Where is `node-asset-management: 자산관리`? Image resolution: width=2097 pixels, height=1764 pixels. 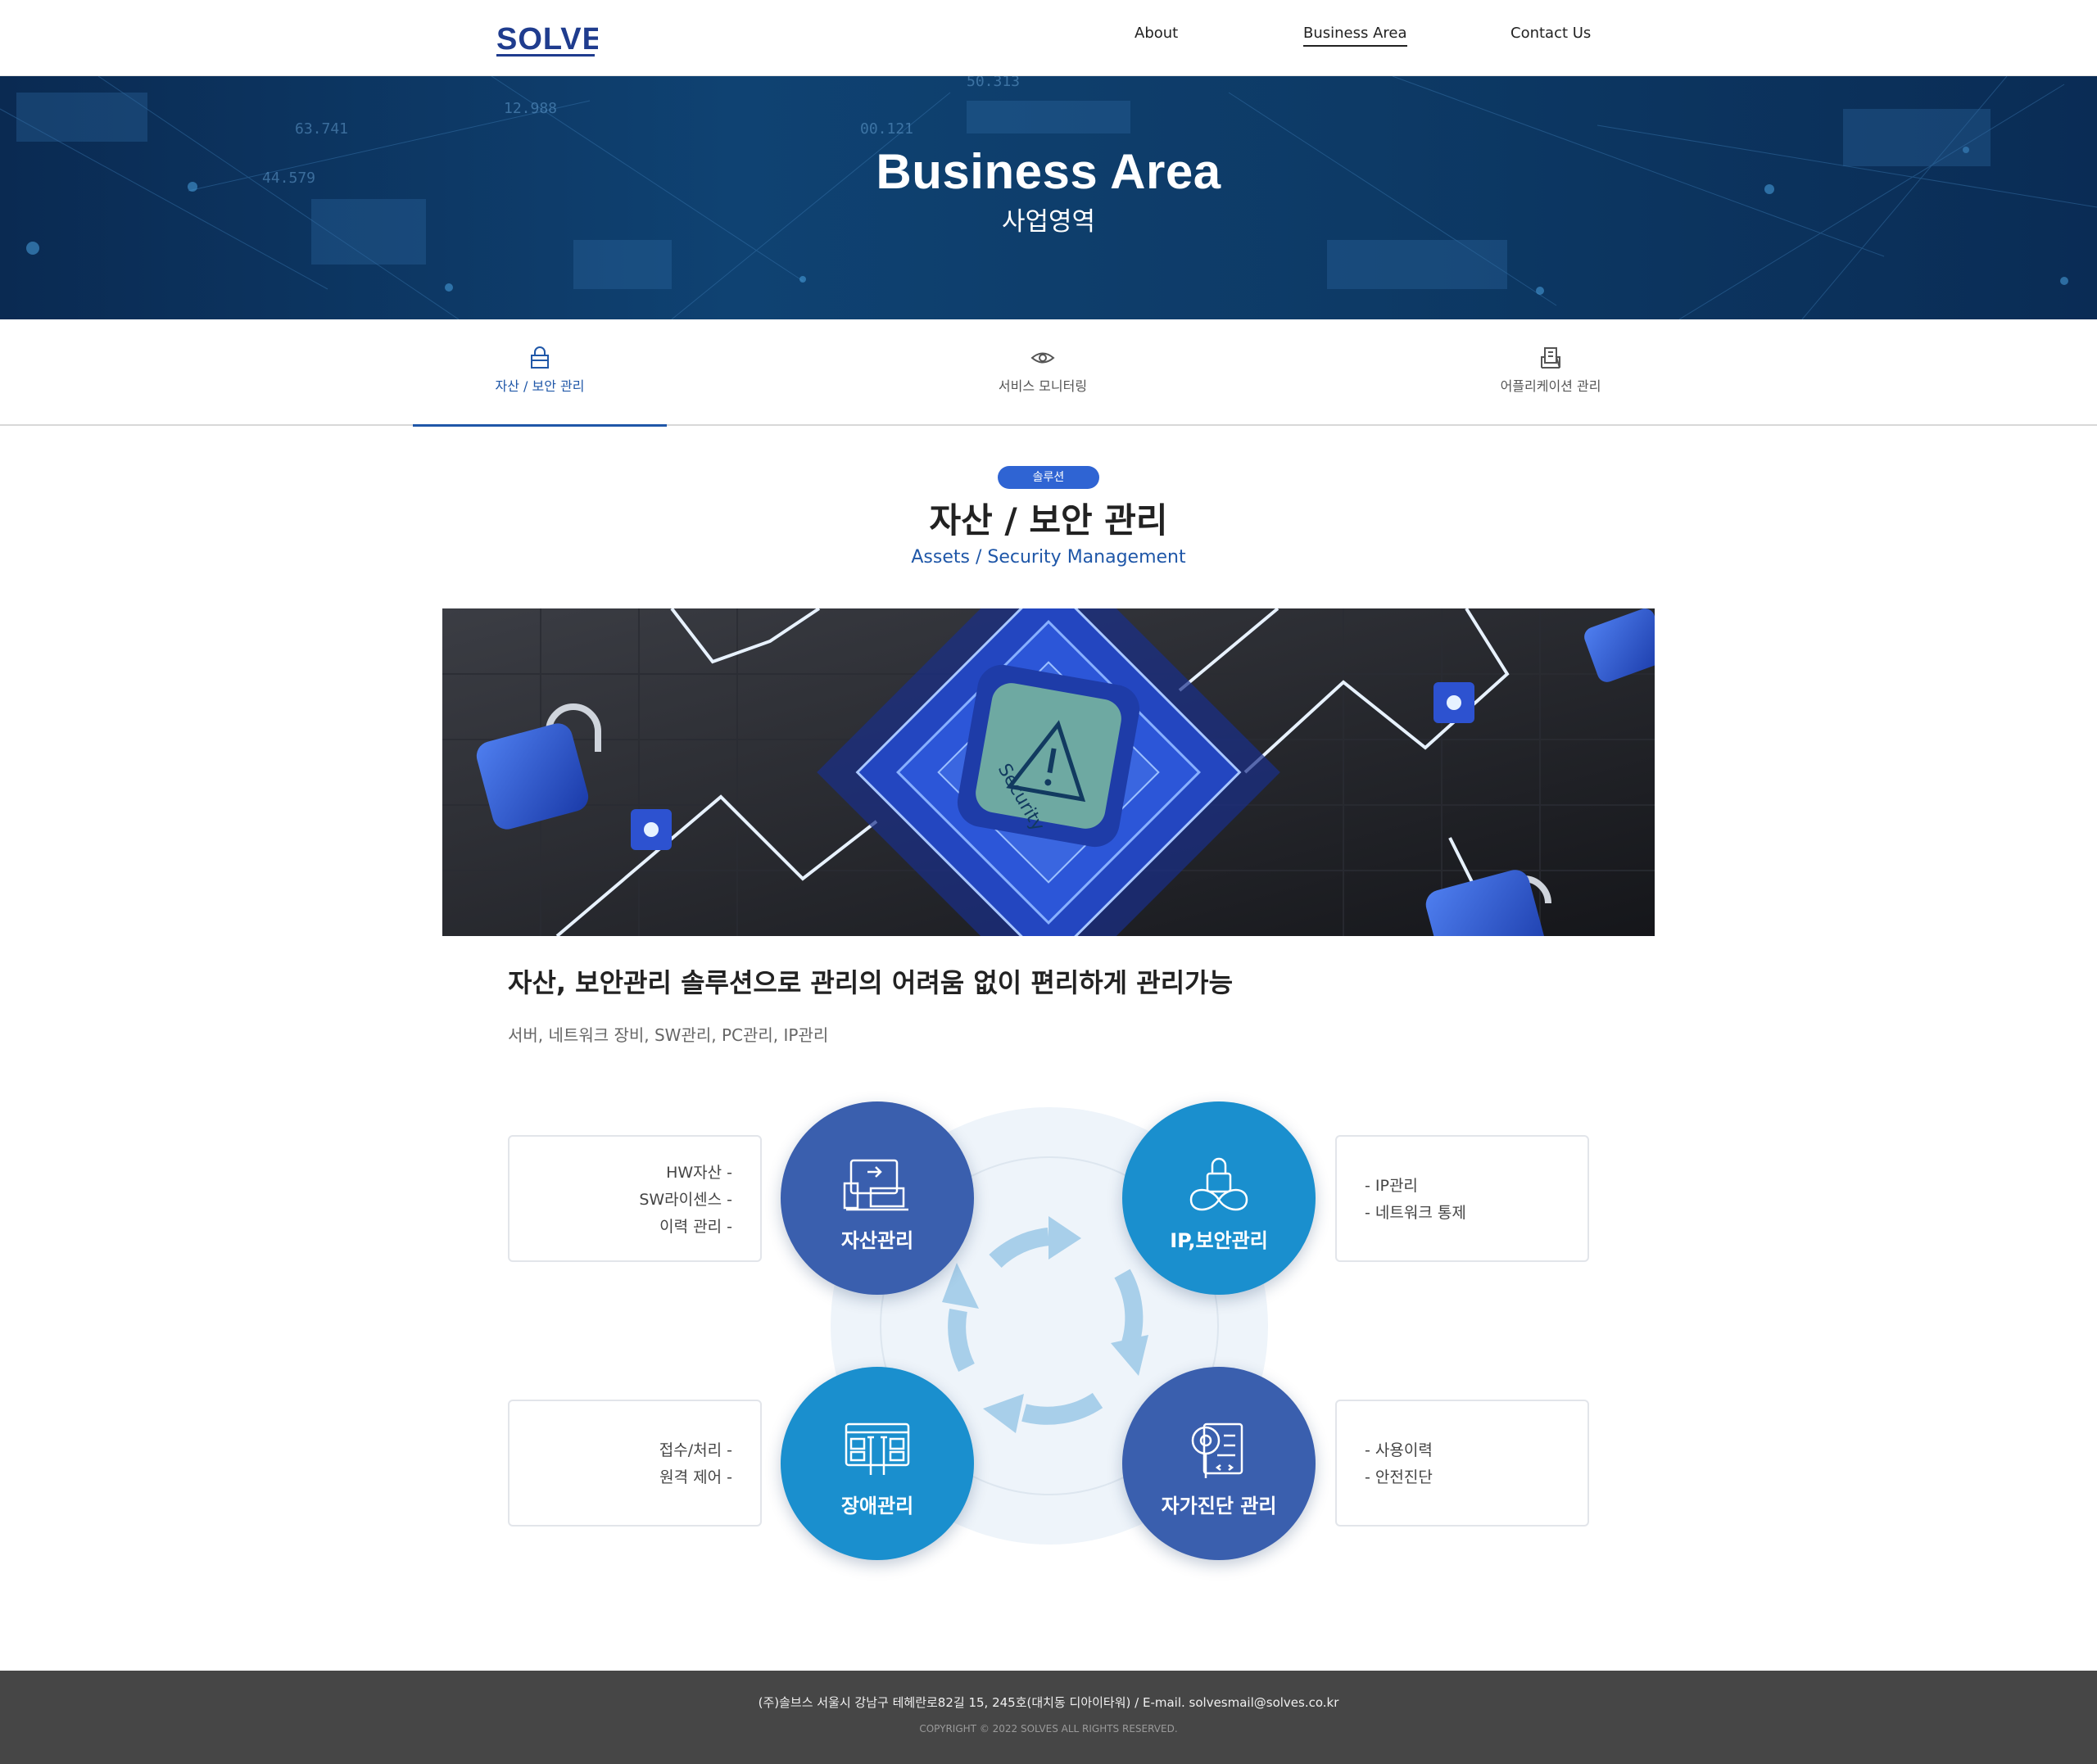 node-asset-management: 자산관리 is located at coordinates (877, 1198).